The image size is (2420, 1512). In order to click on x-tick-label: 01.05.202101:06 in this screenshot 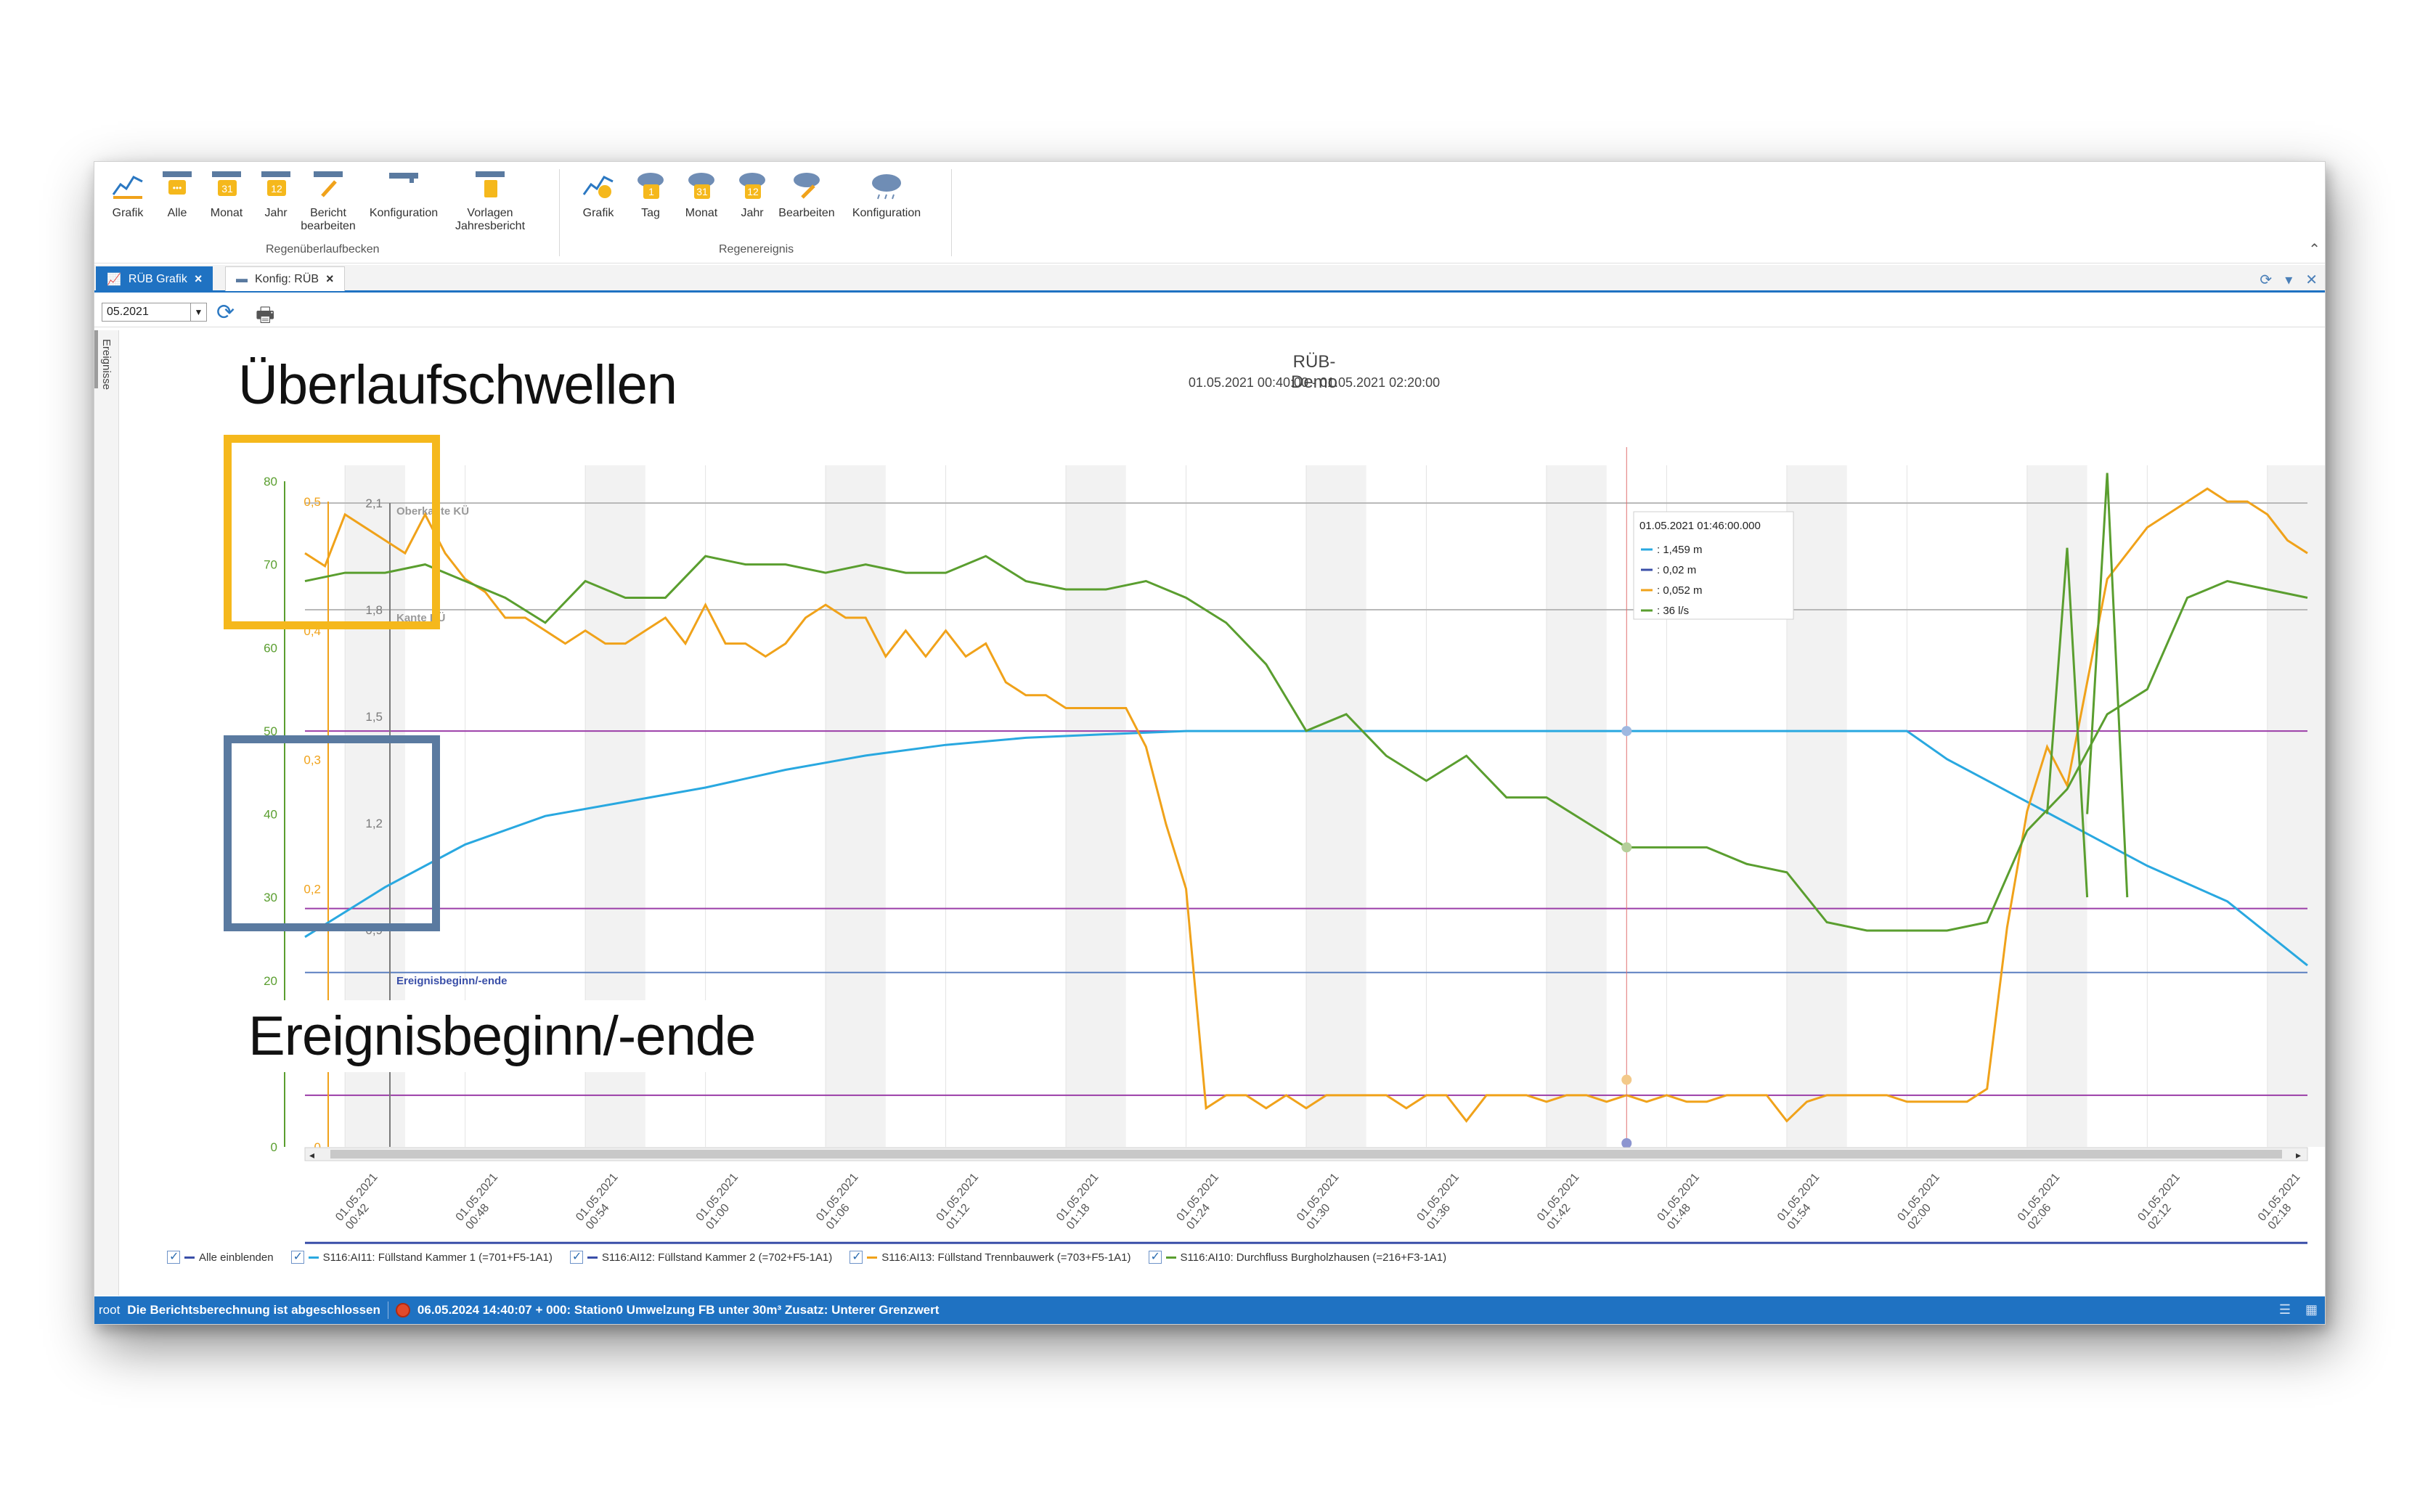, I will do `click(842, 1201)`.